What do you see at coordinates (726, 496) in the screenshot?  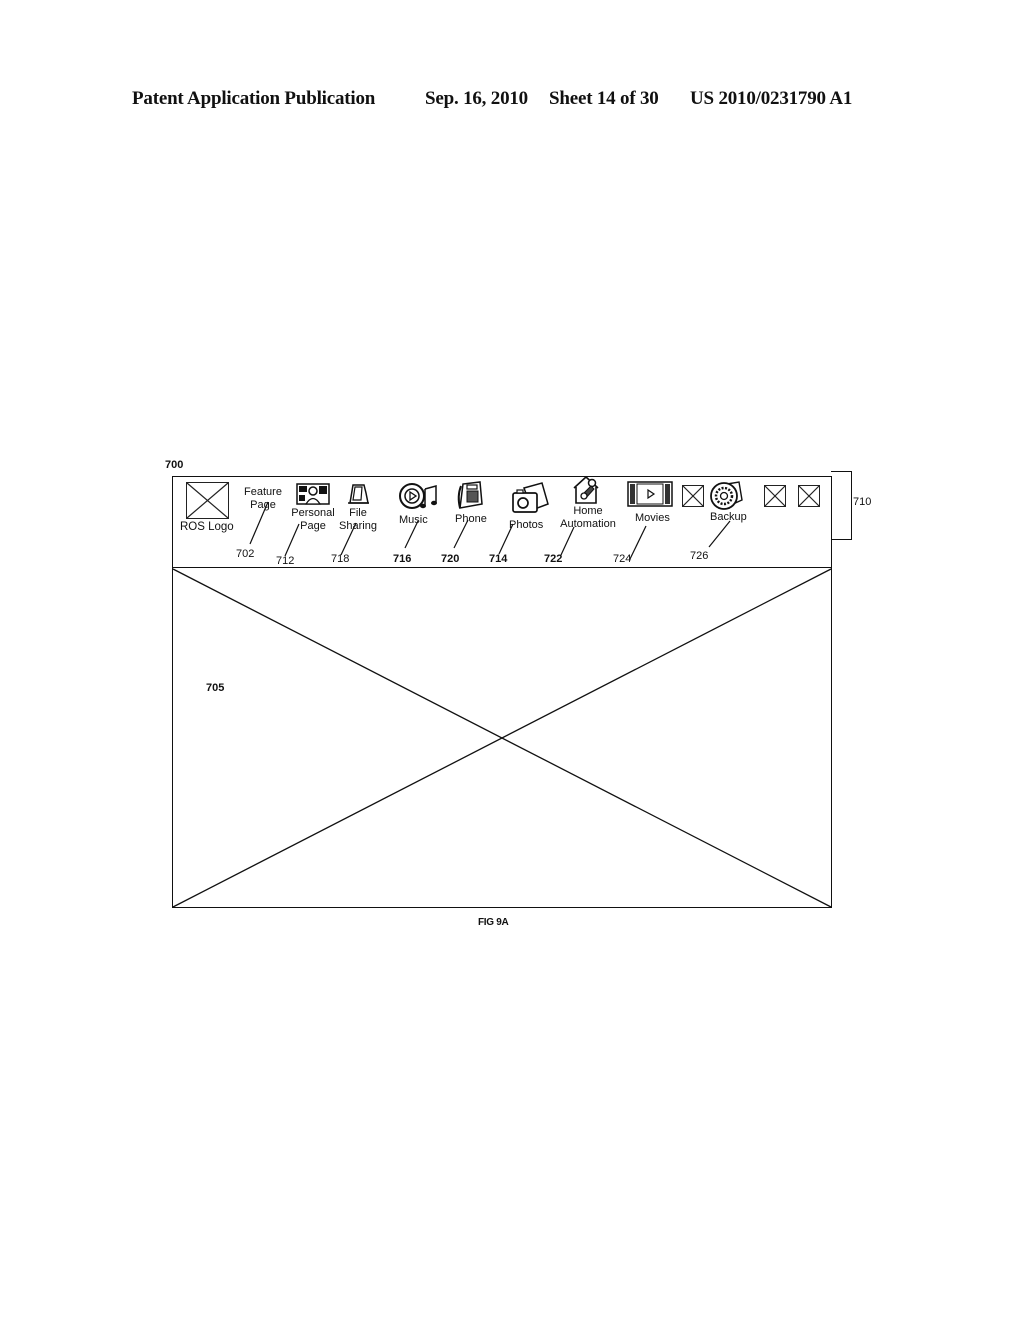 I see `backup-icon` at bounding box center [726, 496].